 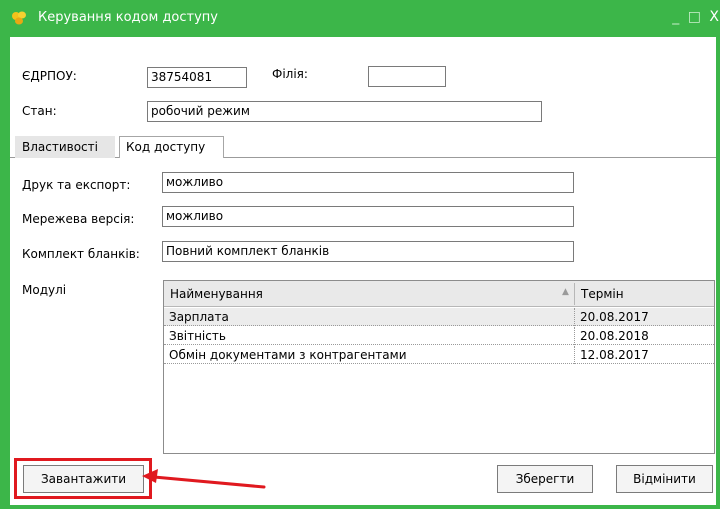 I want to click on maximize-icon: □, so click(x=695, y=17).